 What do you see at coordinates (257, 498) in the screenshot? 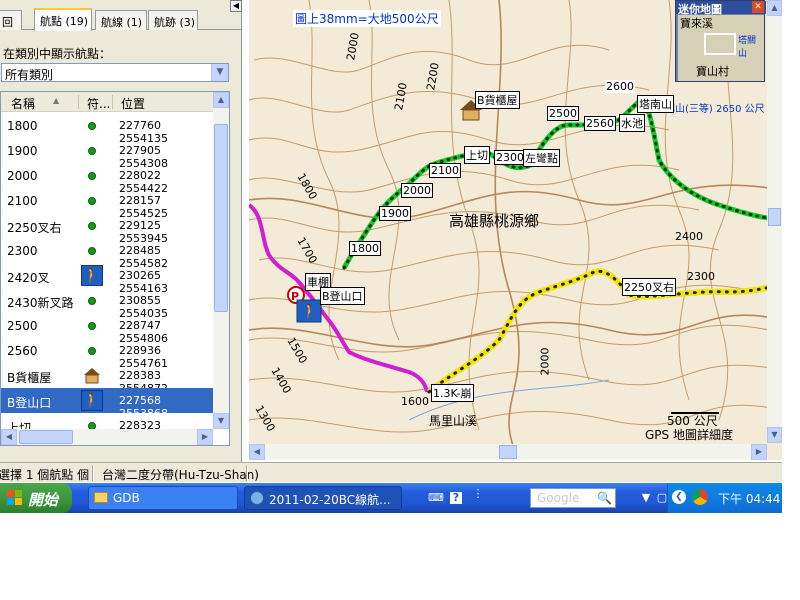
I see `globe-icon` at bounding box center [257, 498].